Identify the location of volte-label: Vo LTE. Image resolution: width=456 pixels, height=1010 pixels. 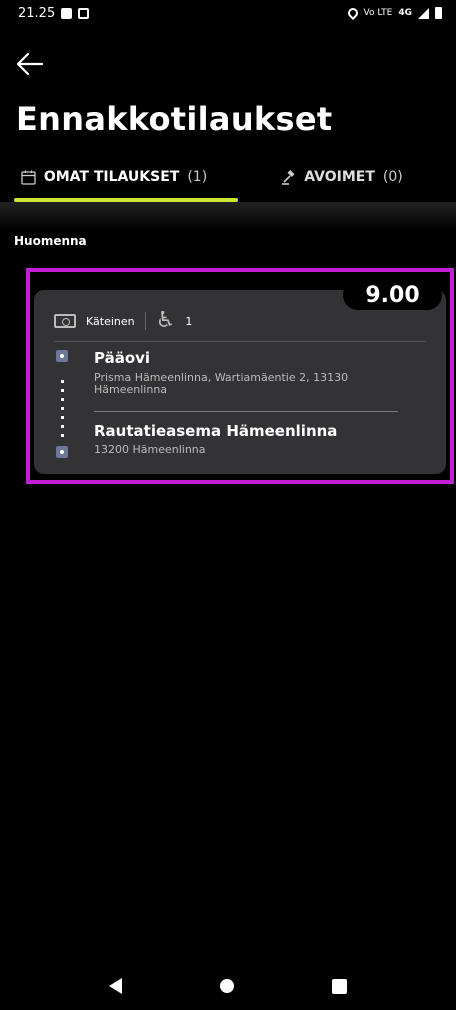
(378, 13).